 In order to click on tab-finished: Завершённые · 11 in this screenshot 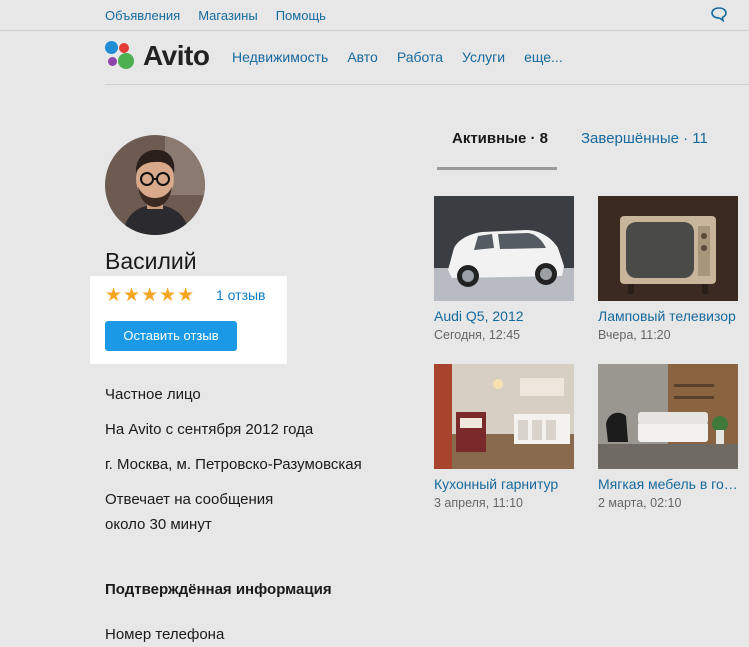, I will do `click(644, 138)`.